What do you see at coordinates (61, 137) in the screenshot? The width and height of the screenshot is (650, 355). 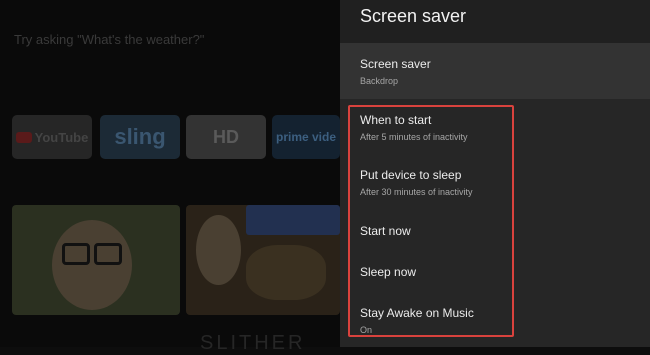 I see `app-tile-label: YouTube` at bounding box center [61, 137].